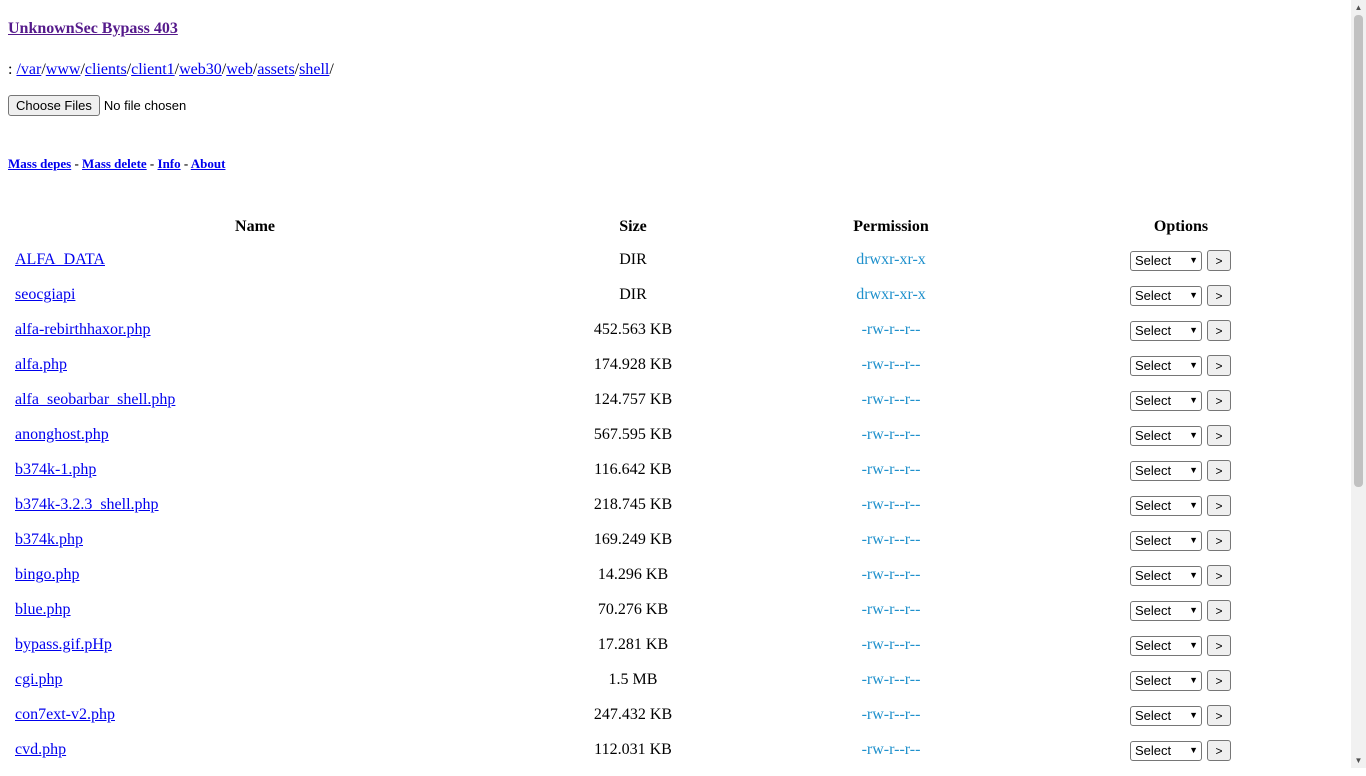 This screenshot has height=776, width=1366. Describe the element at coordinates (54, 105) in the screenshot. I see `choose-files-button: Choose Files` at that location.